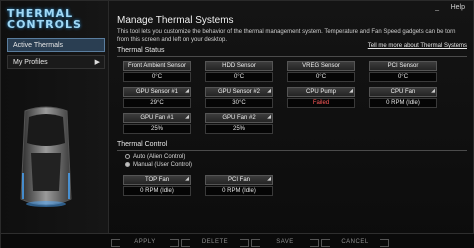  I want to click on sensor-name: HDD Sensor, so click(239, 66).